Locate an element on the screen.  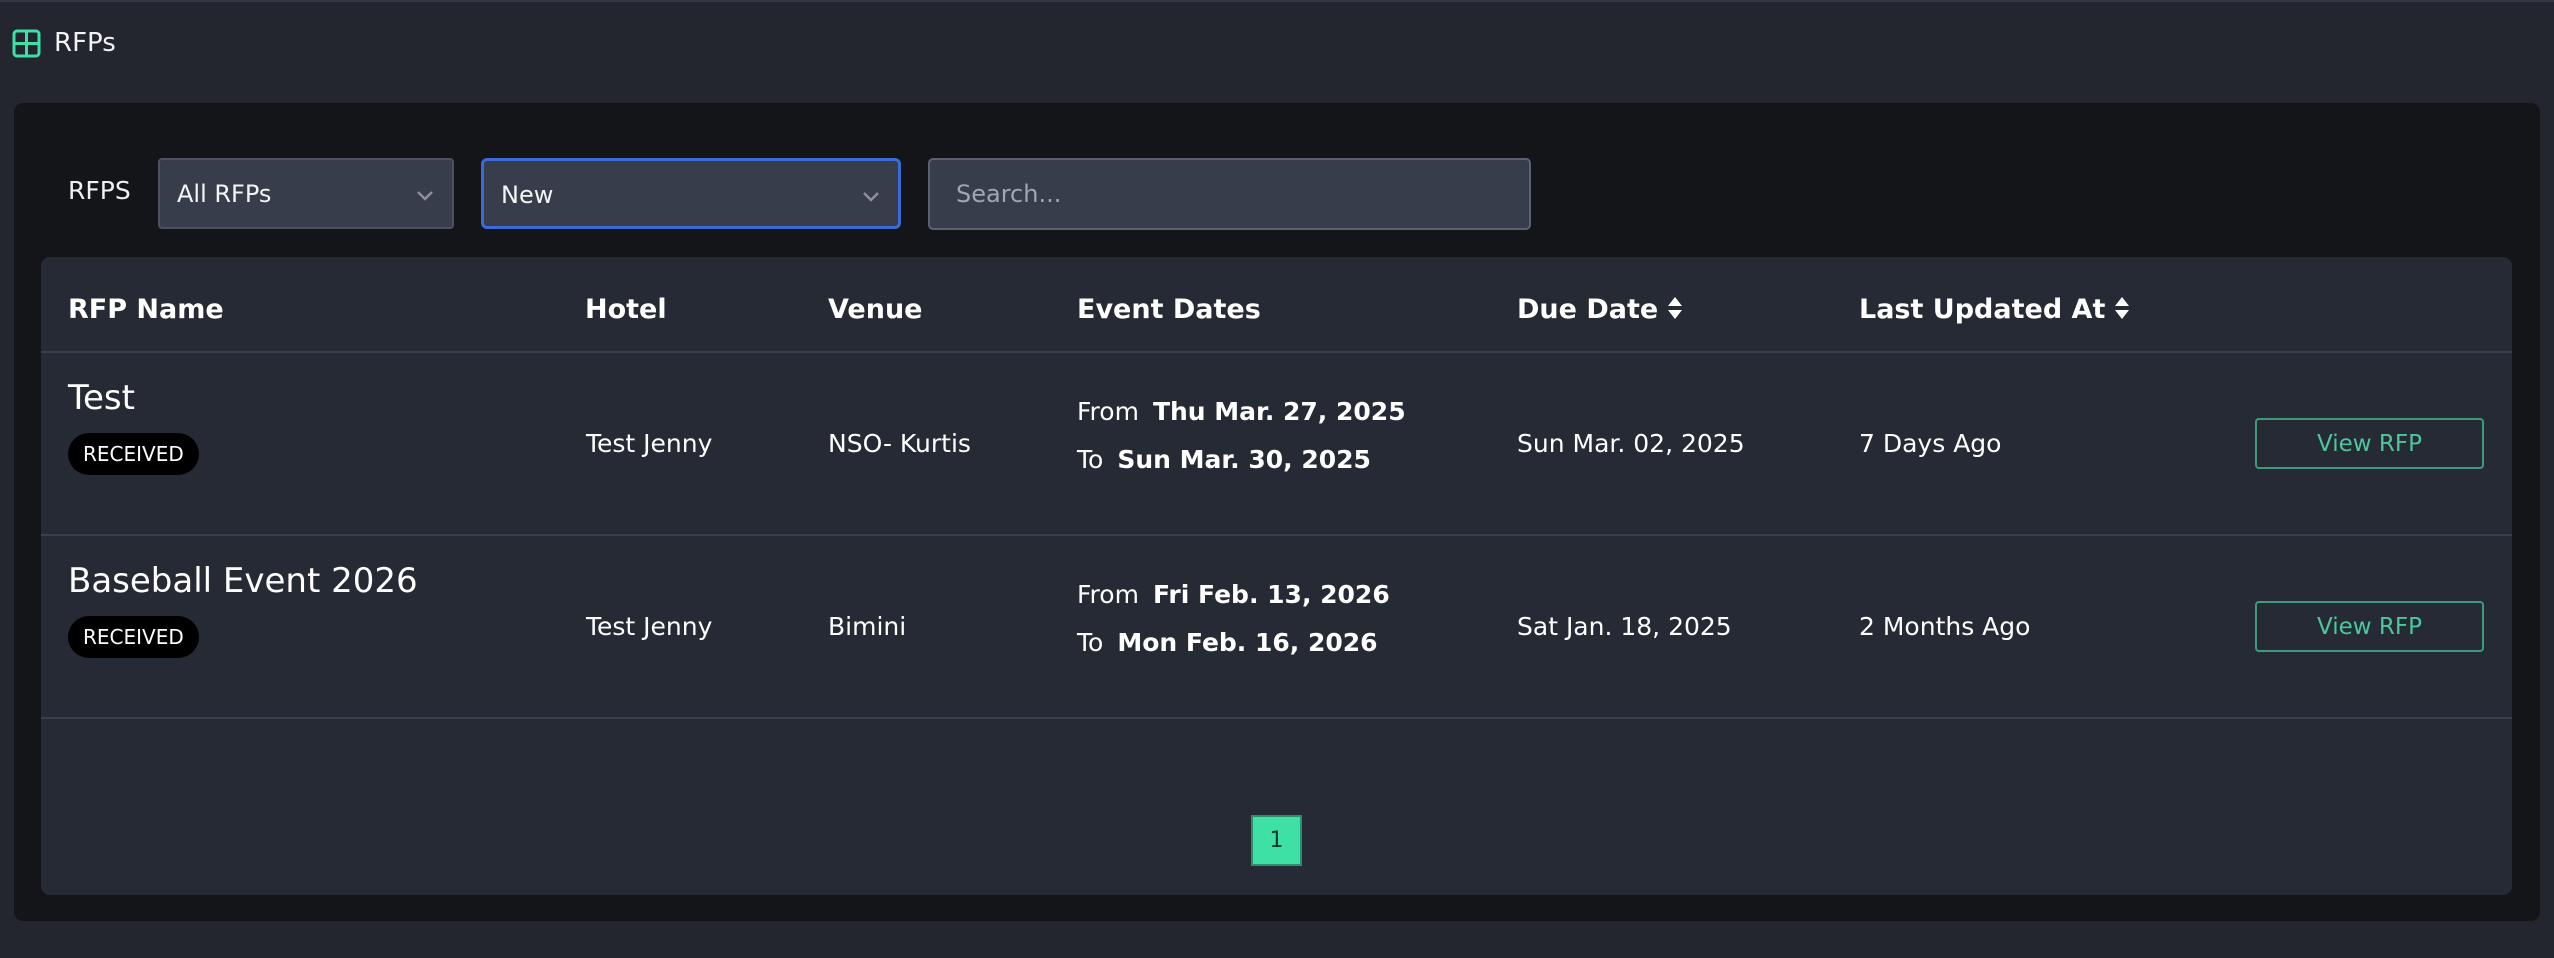
column-header-venue: Venue is located at coordinates (875, 309).